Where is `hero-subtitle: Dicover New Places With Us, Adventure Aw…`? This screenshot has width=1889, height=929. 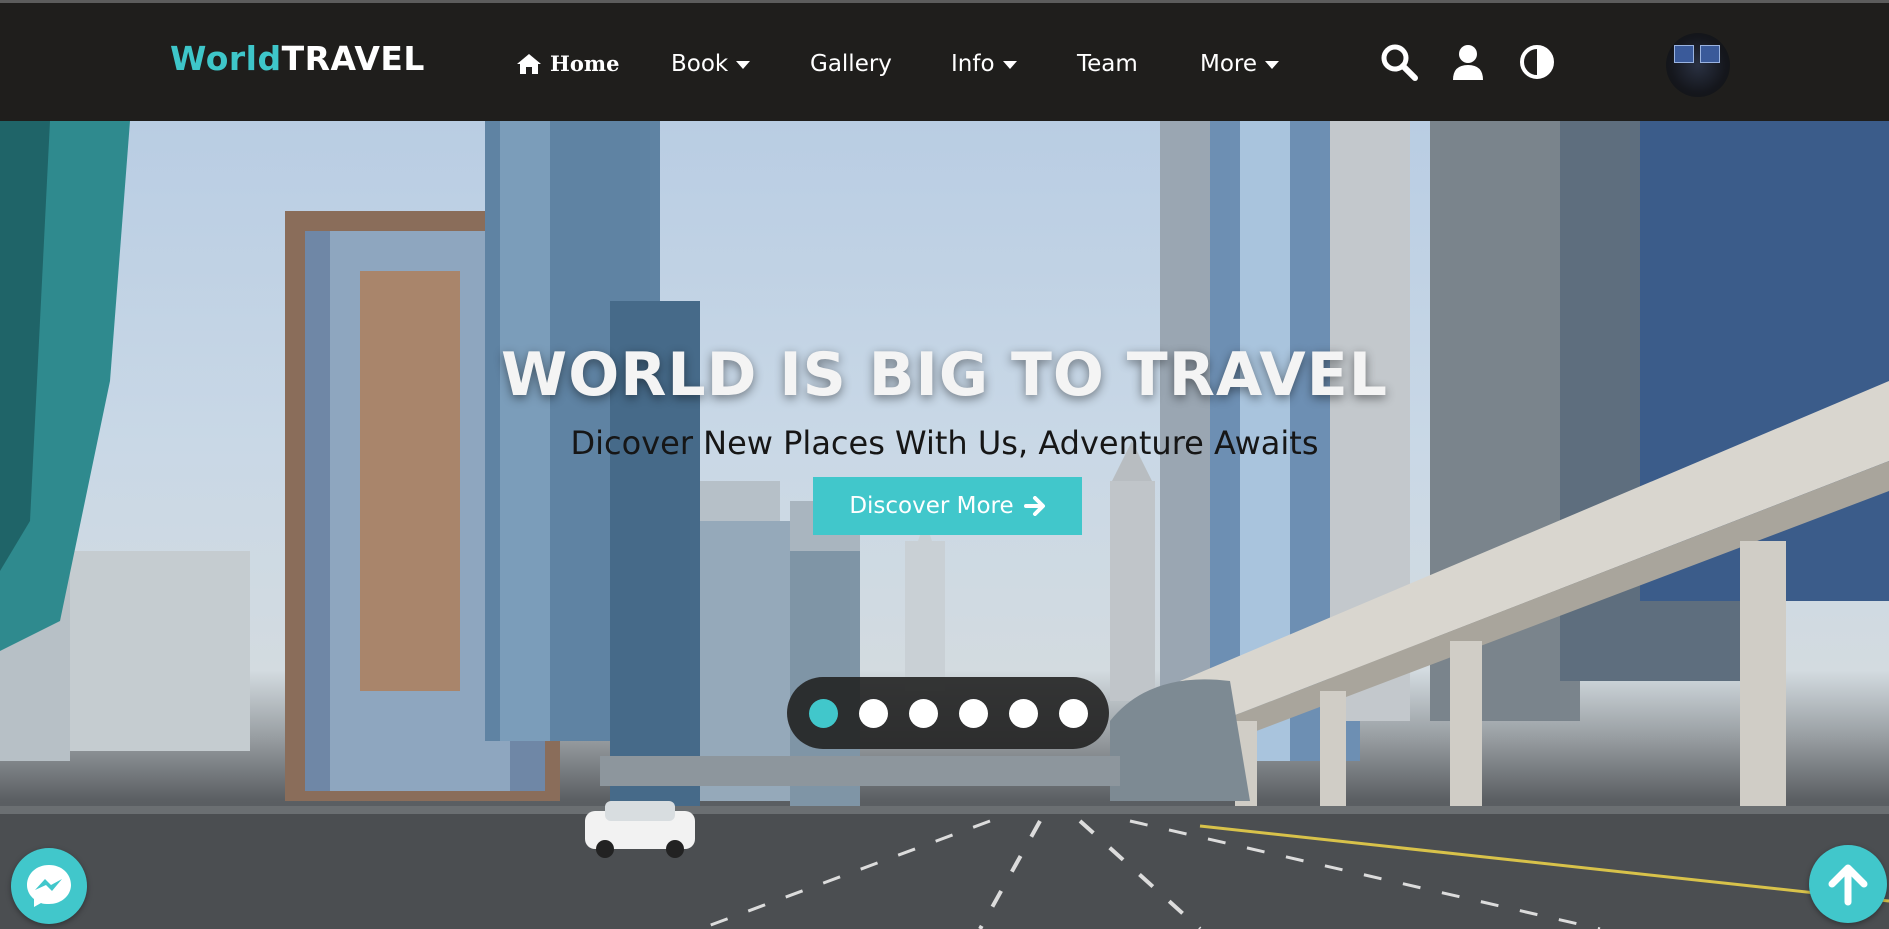 hero-subtitle: Dicover New Places With Us, Adventure Aw… is located at coordinates (944, 443).